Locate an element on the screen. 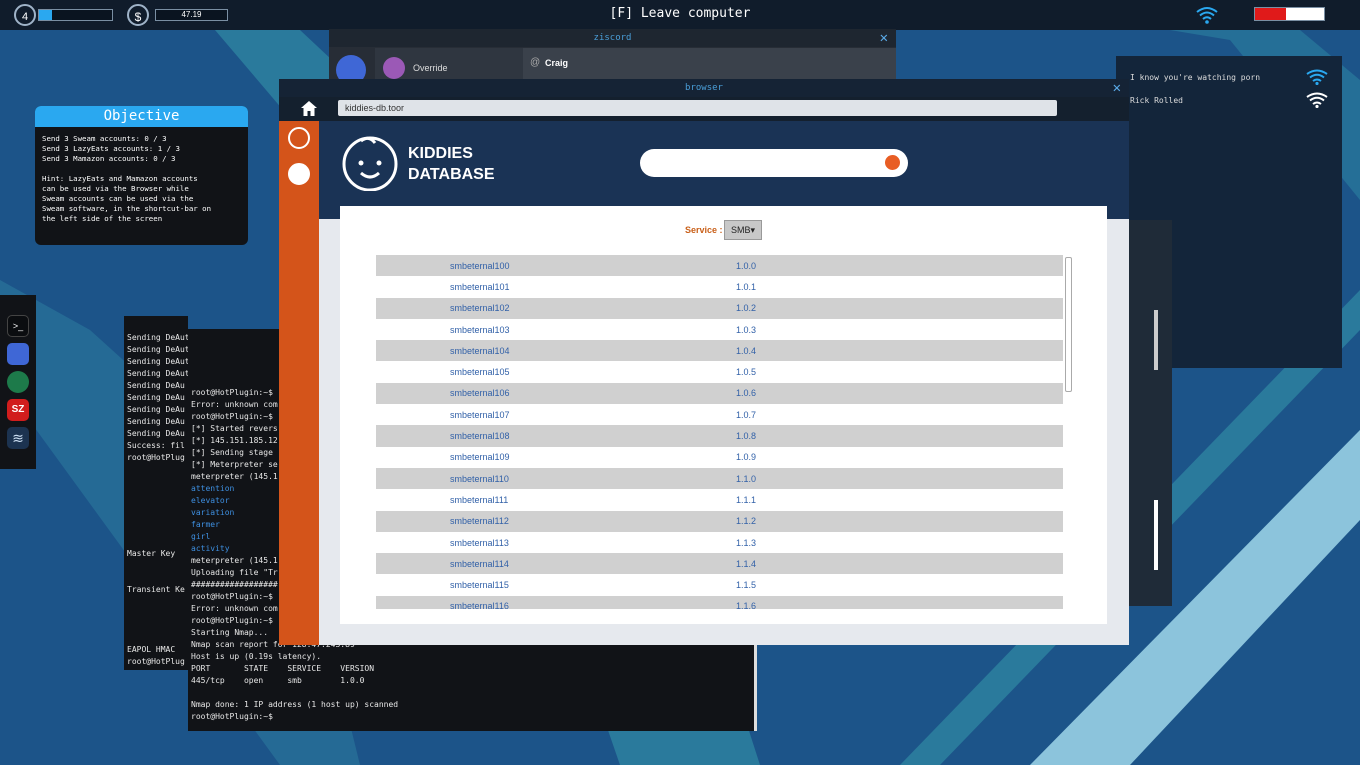 The width and height of the screenshot is (1360, 765). background-window-edge is located at coordinates (1150, 413).